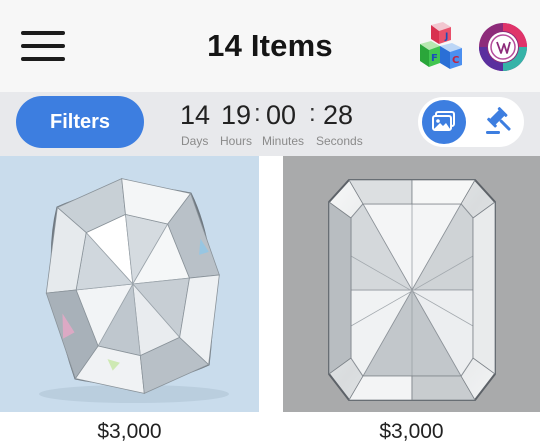 The height and width of the screenshot is (444, 540). What do you see at coordinates (339, 141) in the screenshot?
I see `countdown-seconds-label: Seconds` at bounding box center [339, 141].